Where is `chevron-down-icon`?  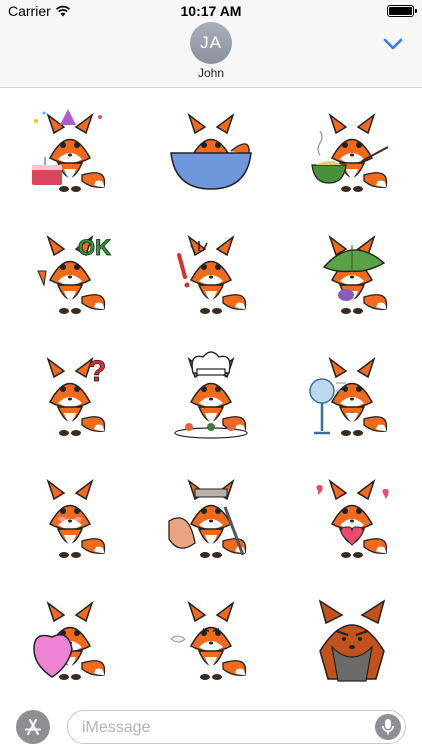
chevron-down-icon is located at coordinates (393, 44).